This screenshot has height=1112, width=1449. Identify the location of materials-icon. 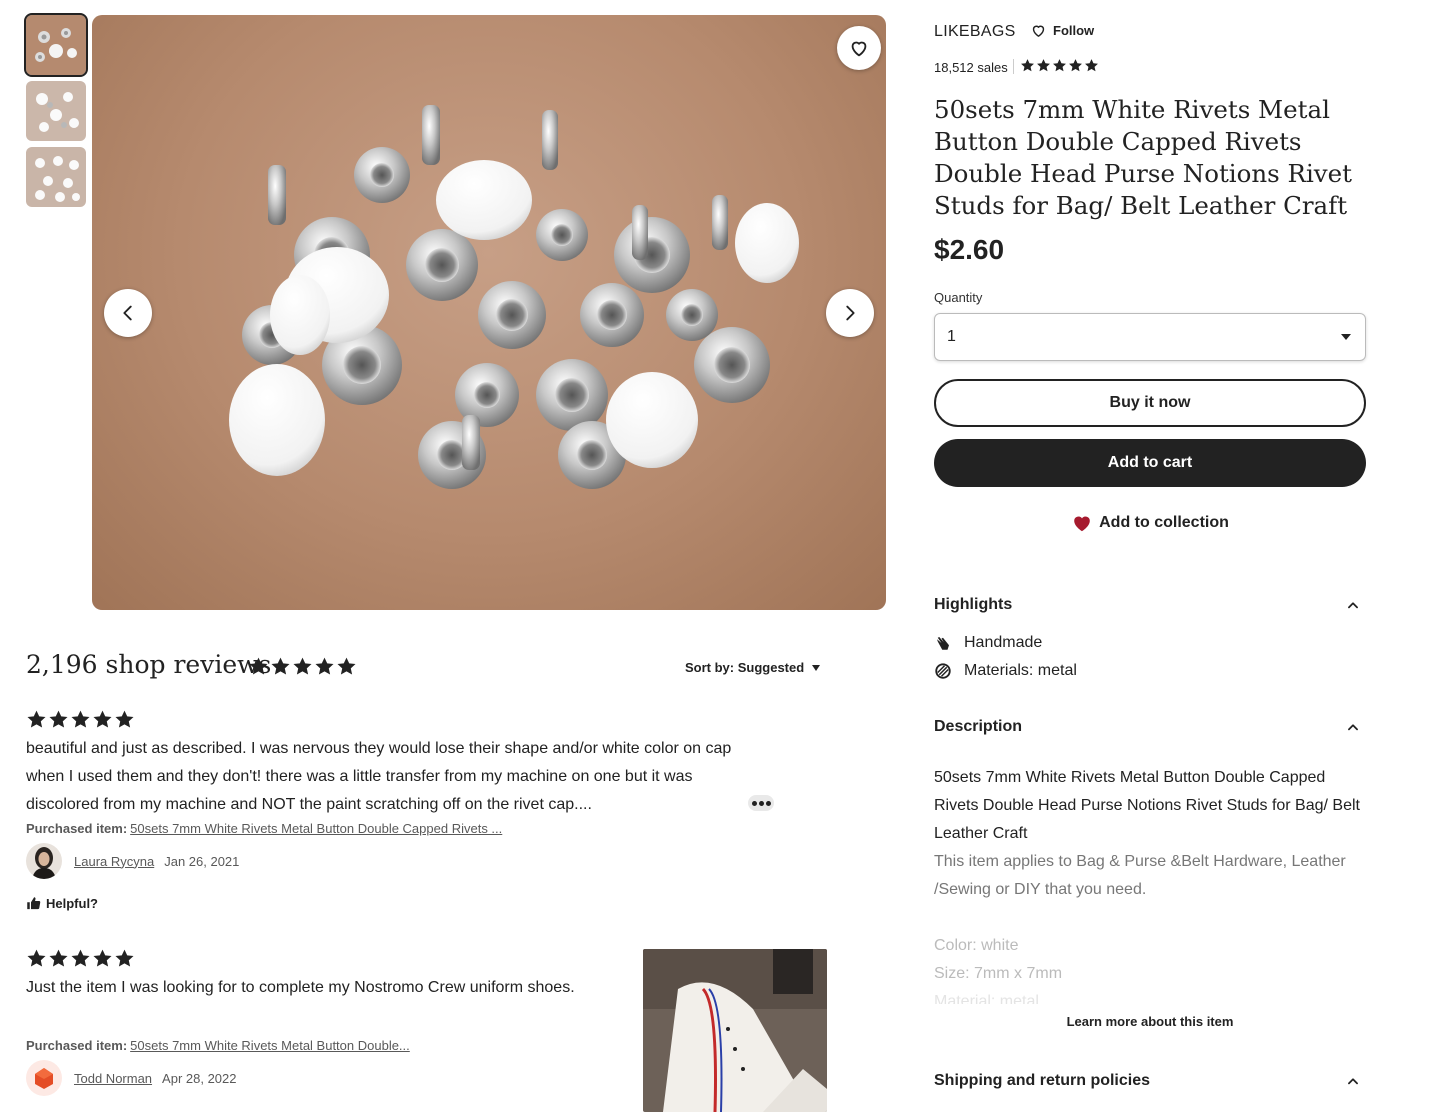
(943, 671).